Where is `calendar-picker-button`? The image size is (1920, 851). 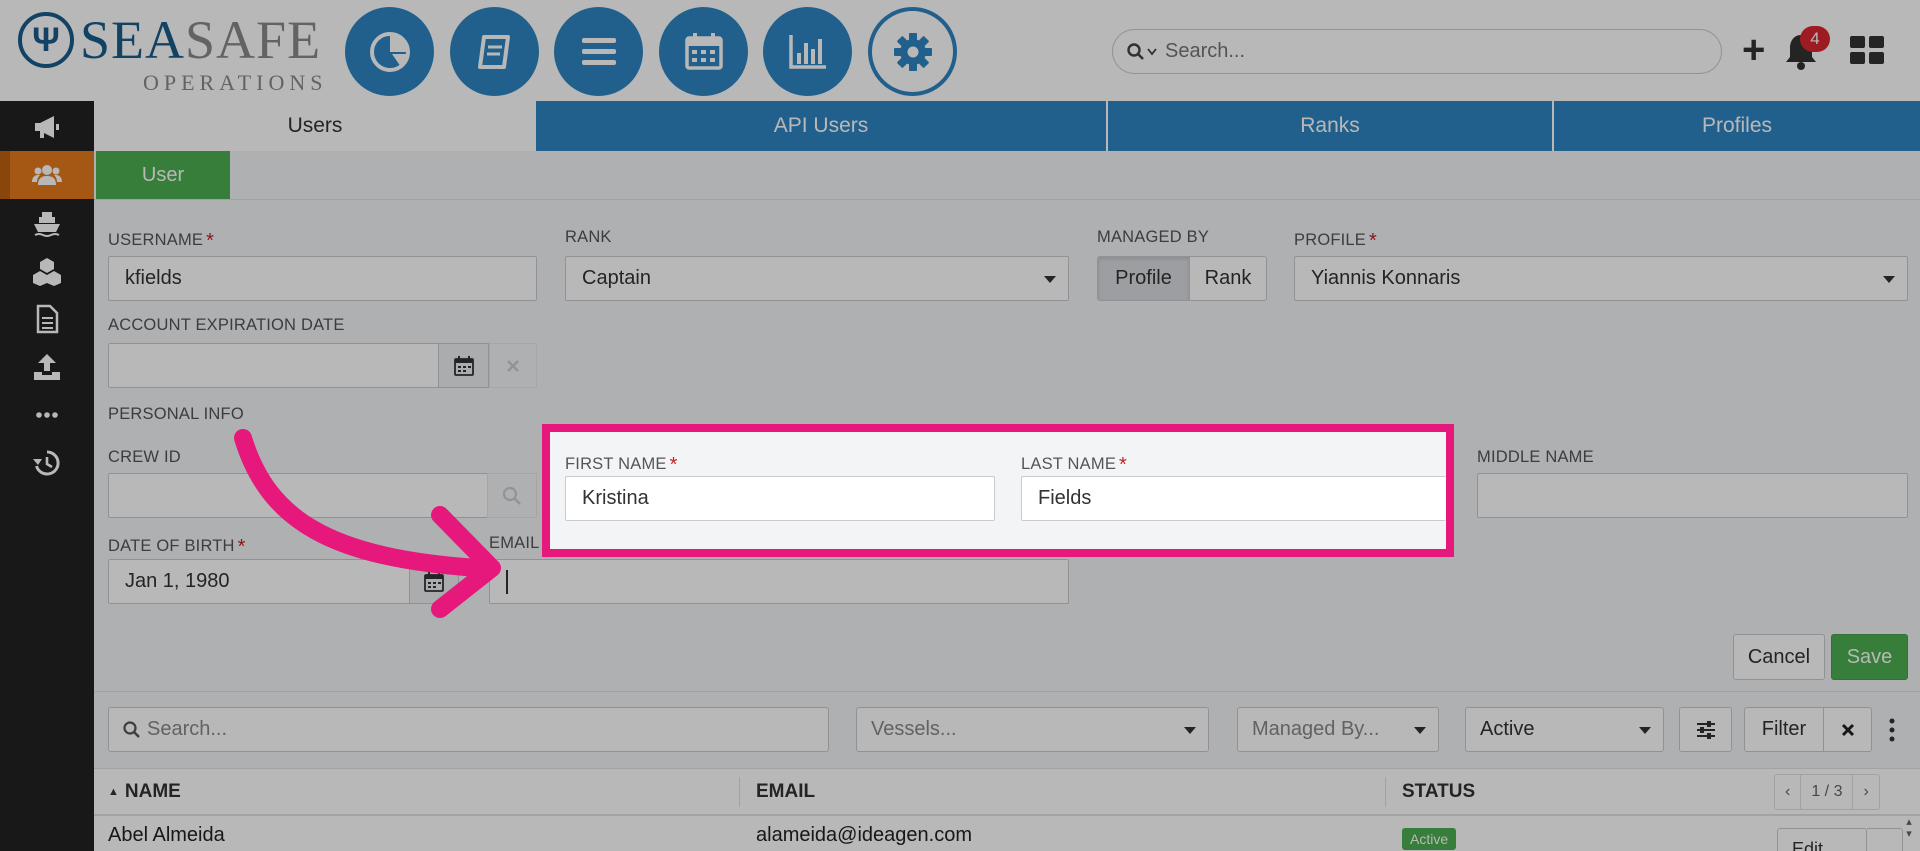
calendar-picker-button is located at coordinates (463, 365).